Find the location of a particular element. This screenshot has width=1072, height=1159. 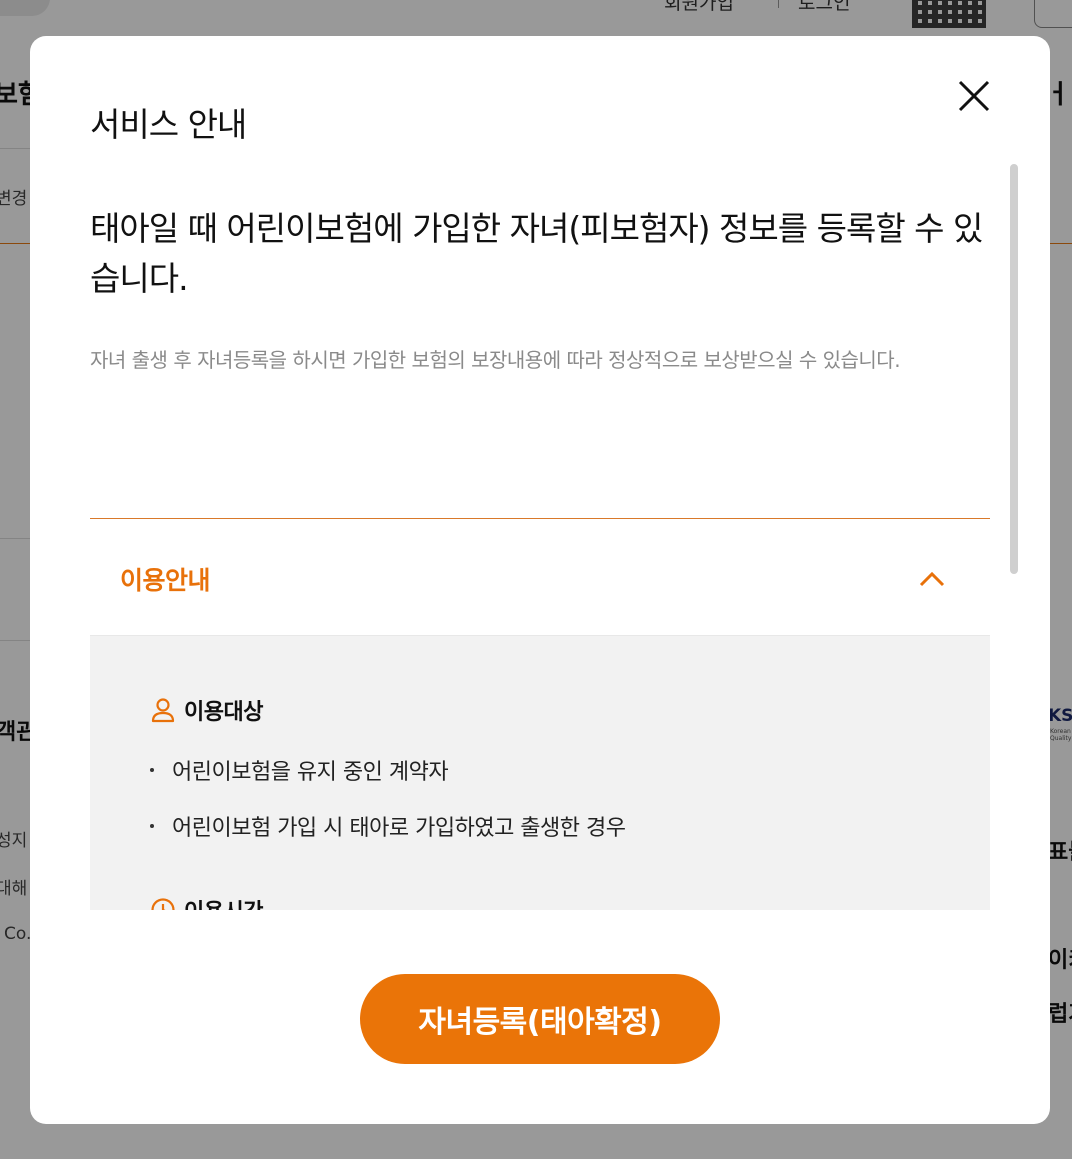

close-icon is located at coordinates (974, 96).